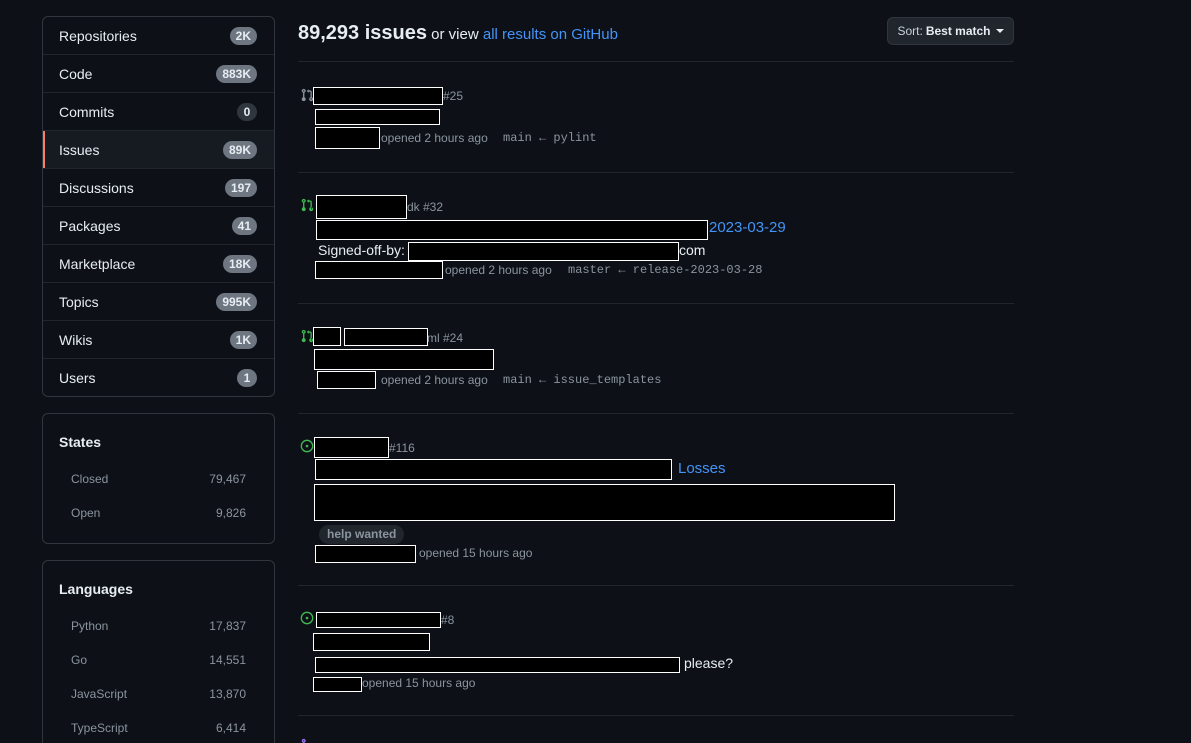 The width and height of the screenshot is (1191, 743). I want to click on facet-item-label: Go, so click(79, 660).